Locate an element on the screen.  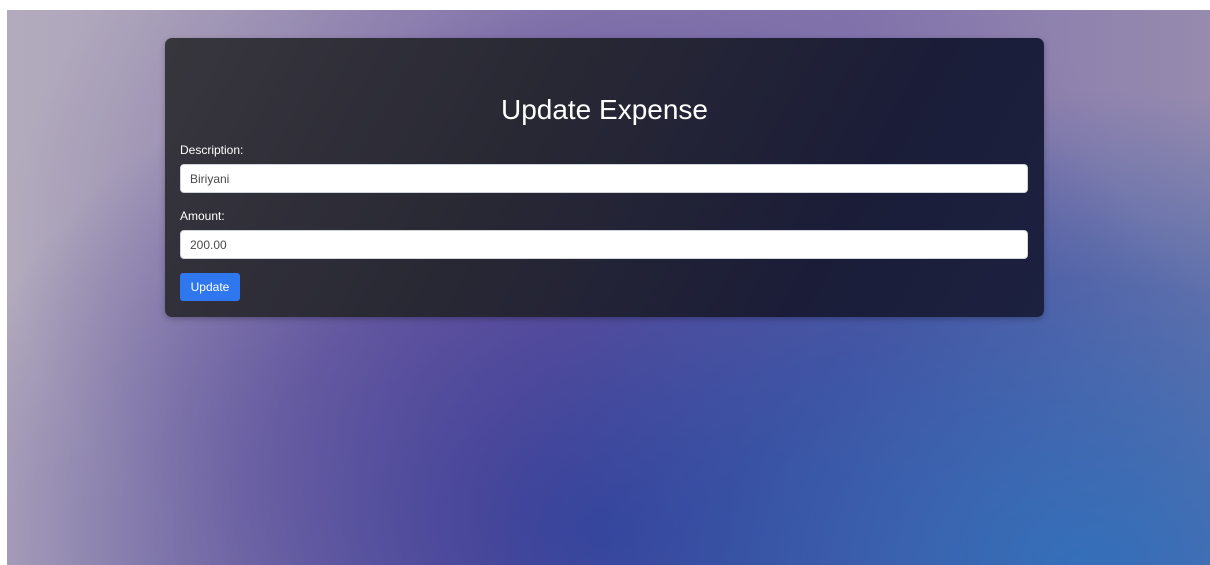
description-input is located at coordinates (604, 178).